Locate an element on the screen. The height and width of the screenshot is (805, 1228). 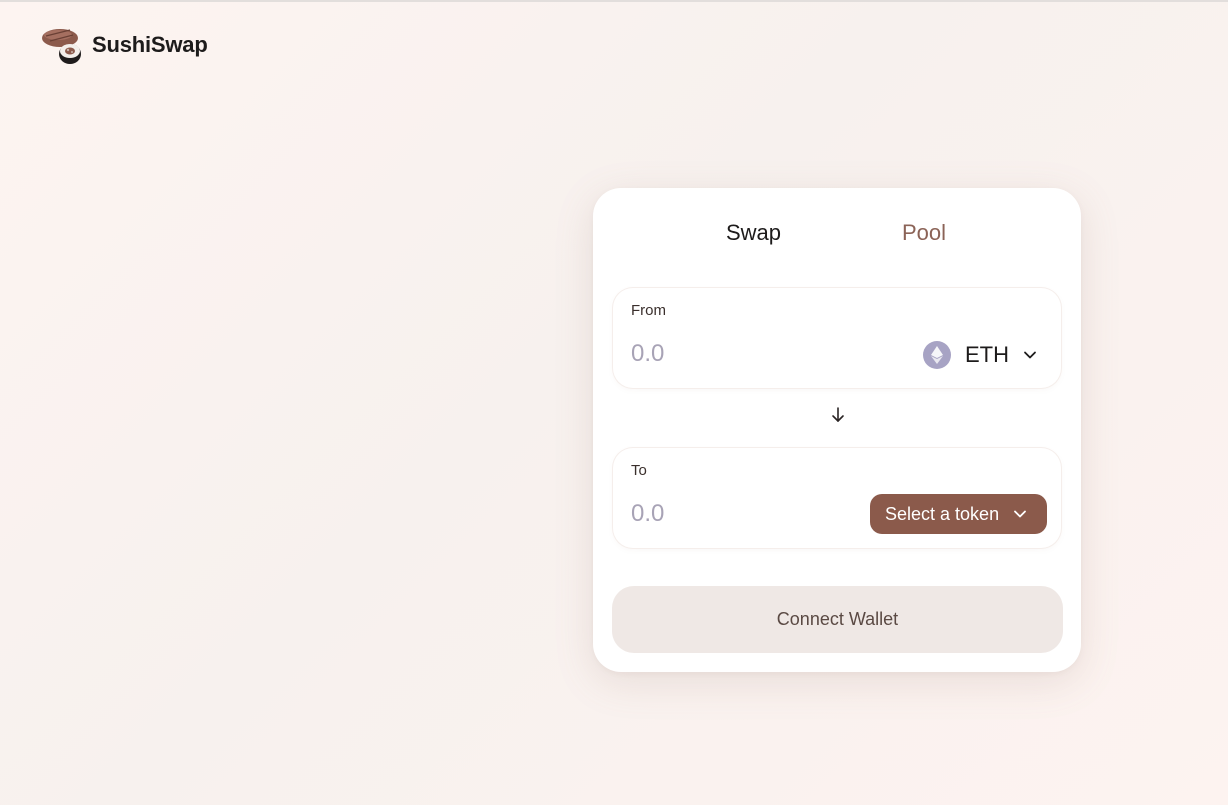
swap-tabs: Swap Pool is located at coordinates (837, 236).